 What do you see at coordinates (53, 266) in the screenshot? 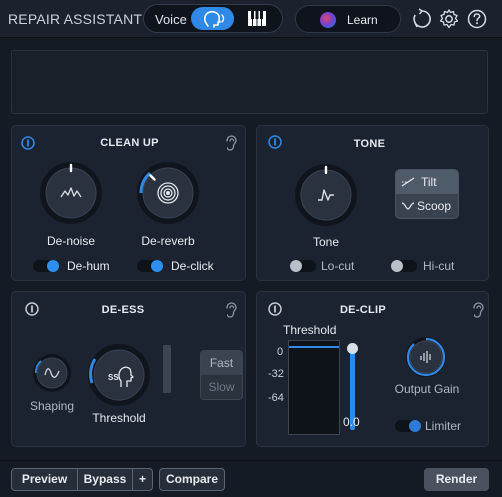
I see `dehum-toggle-knob` at bounding box center [53, 266].